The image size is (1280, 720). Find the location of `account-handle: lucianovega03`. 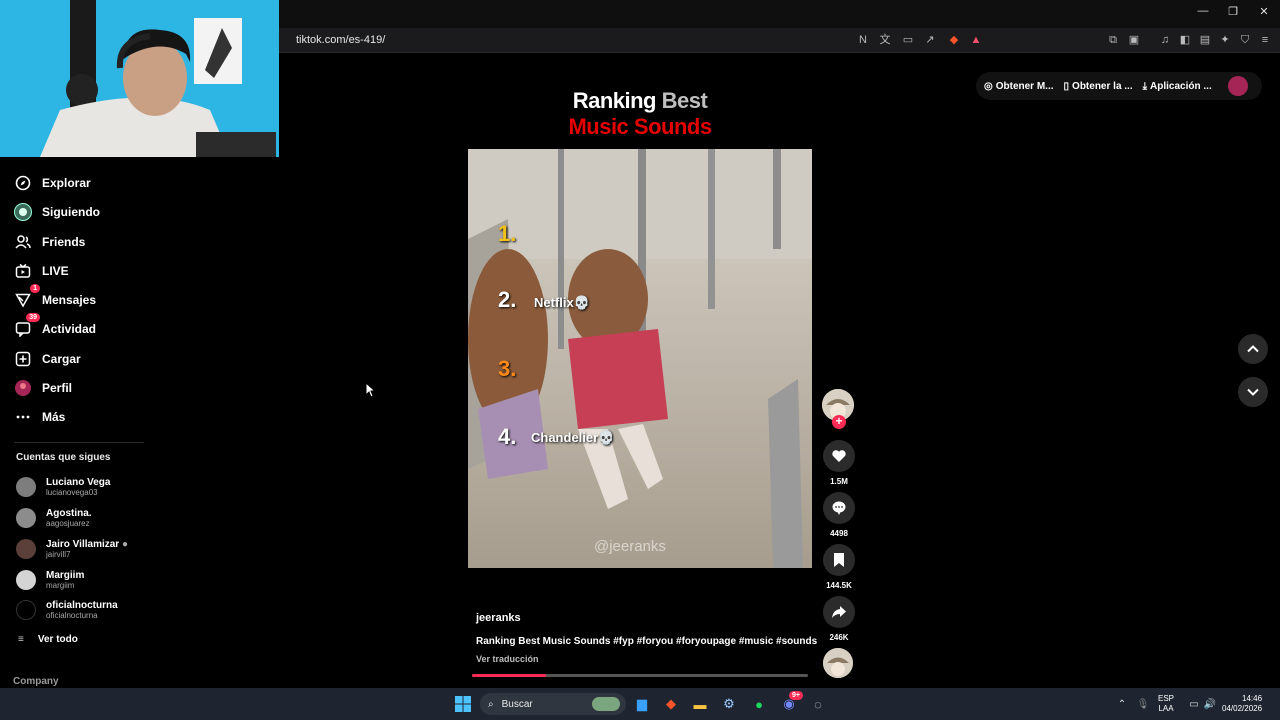

account-handle: lucianovega03 is located at coordinates (72, 492).